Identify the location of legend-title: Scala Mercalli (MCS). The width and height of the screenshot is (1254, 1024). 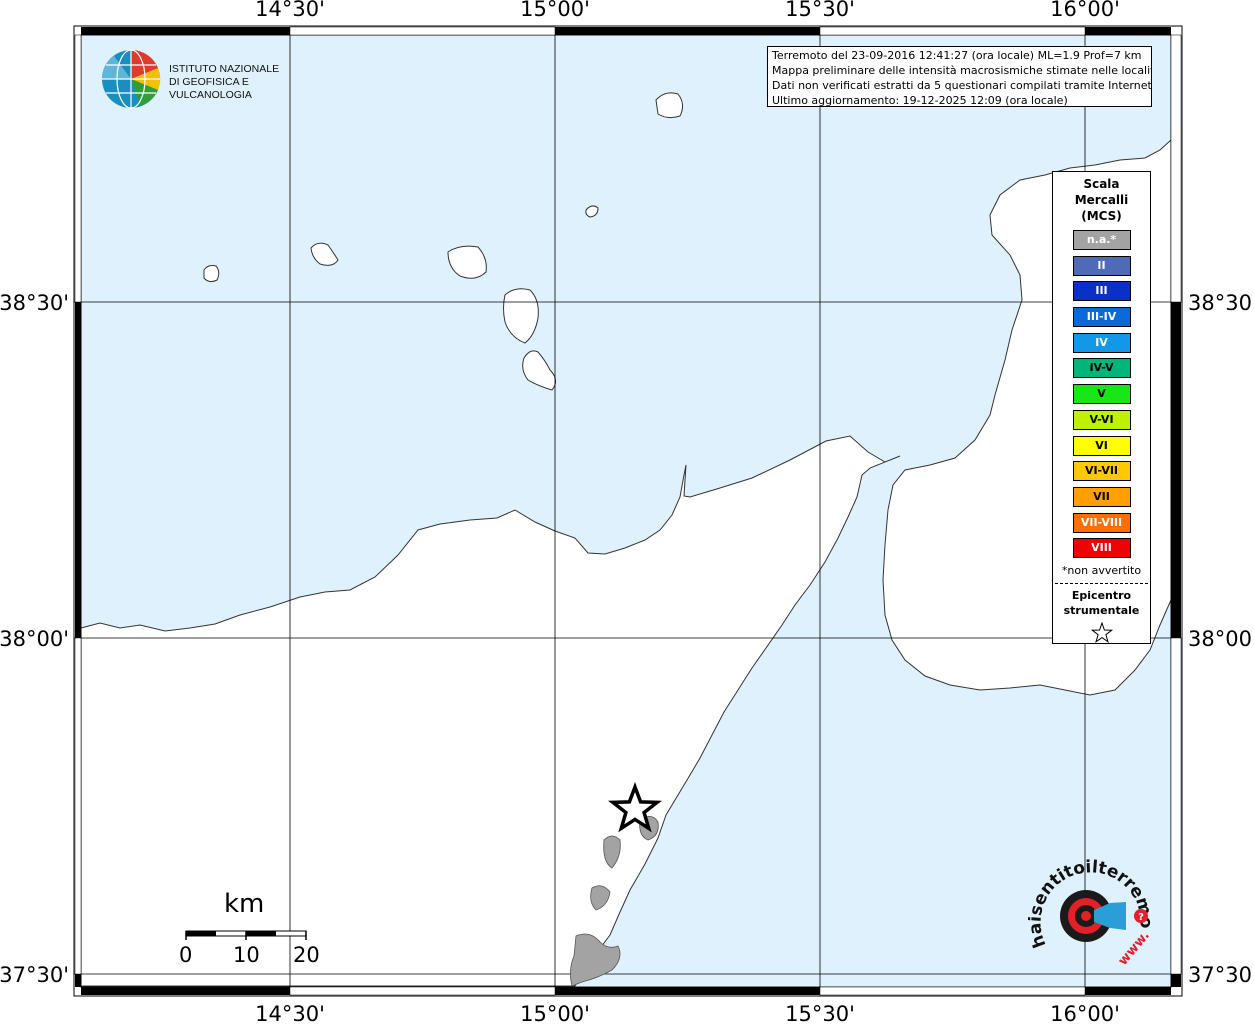
(1101, 200).